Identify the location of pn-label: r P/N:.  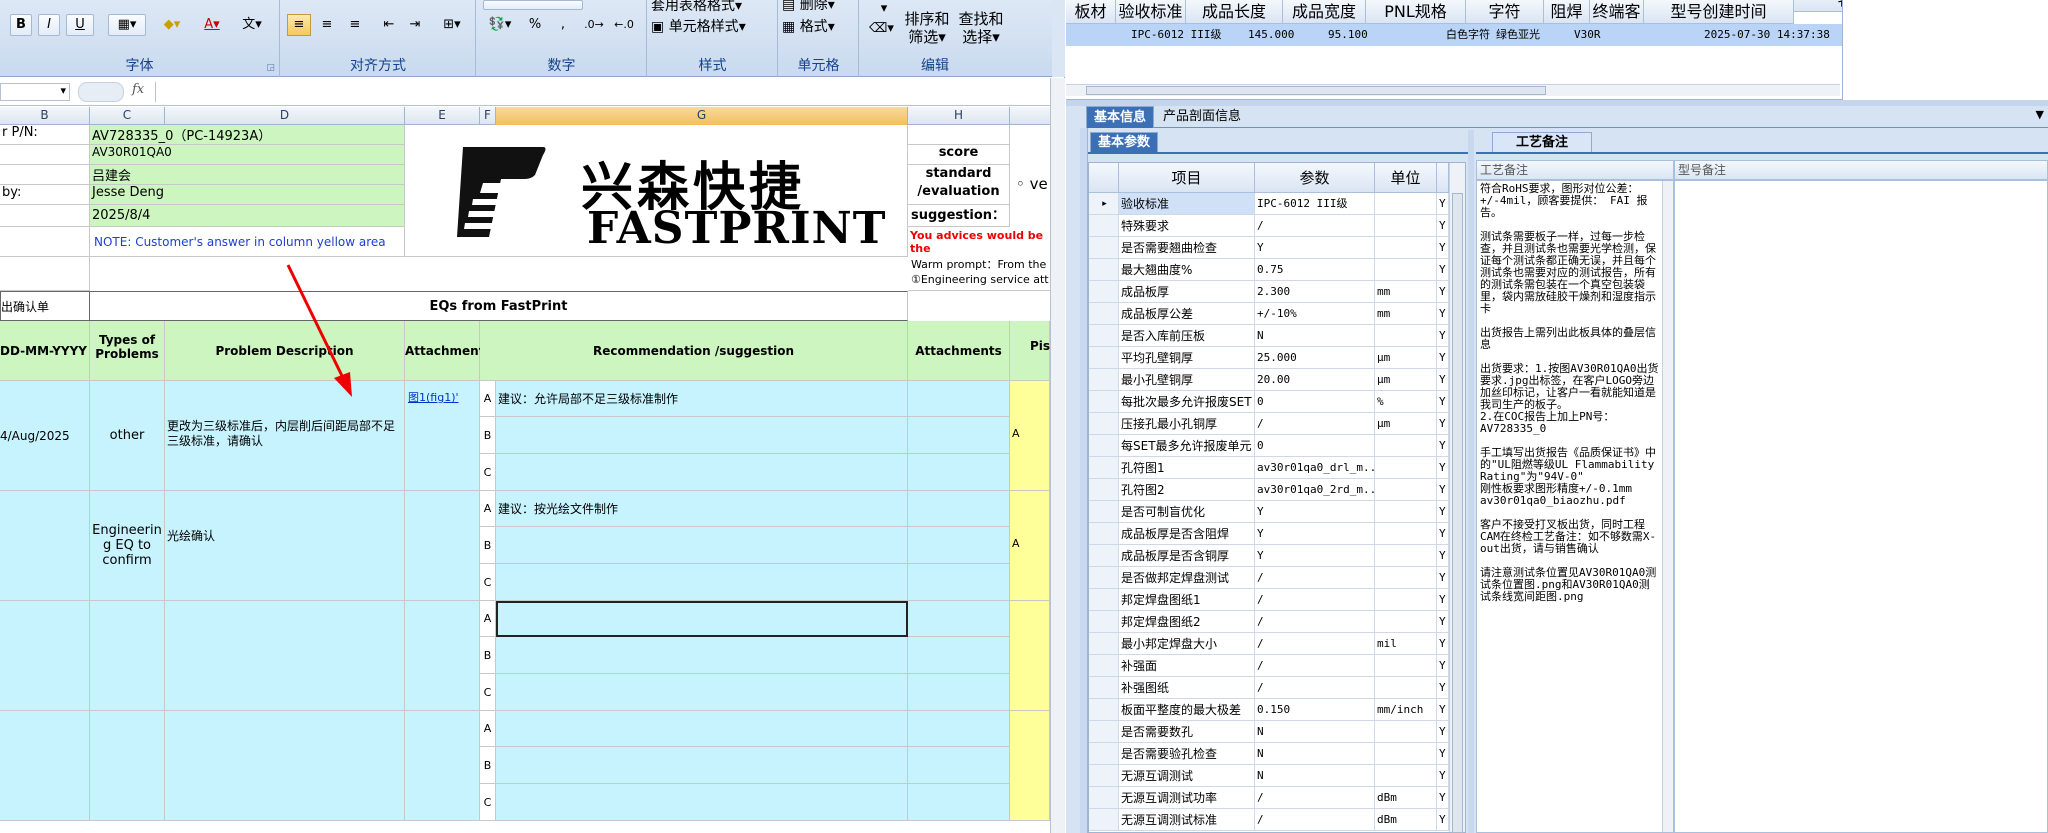
(45, 135).